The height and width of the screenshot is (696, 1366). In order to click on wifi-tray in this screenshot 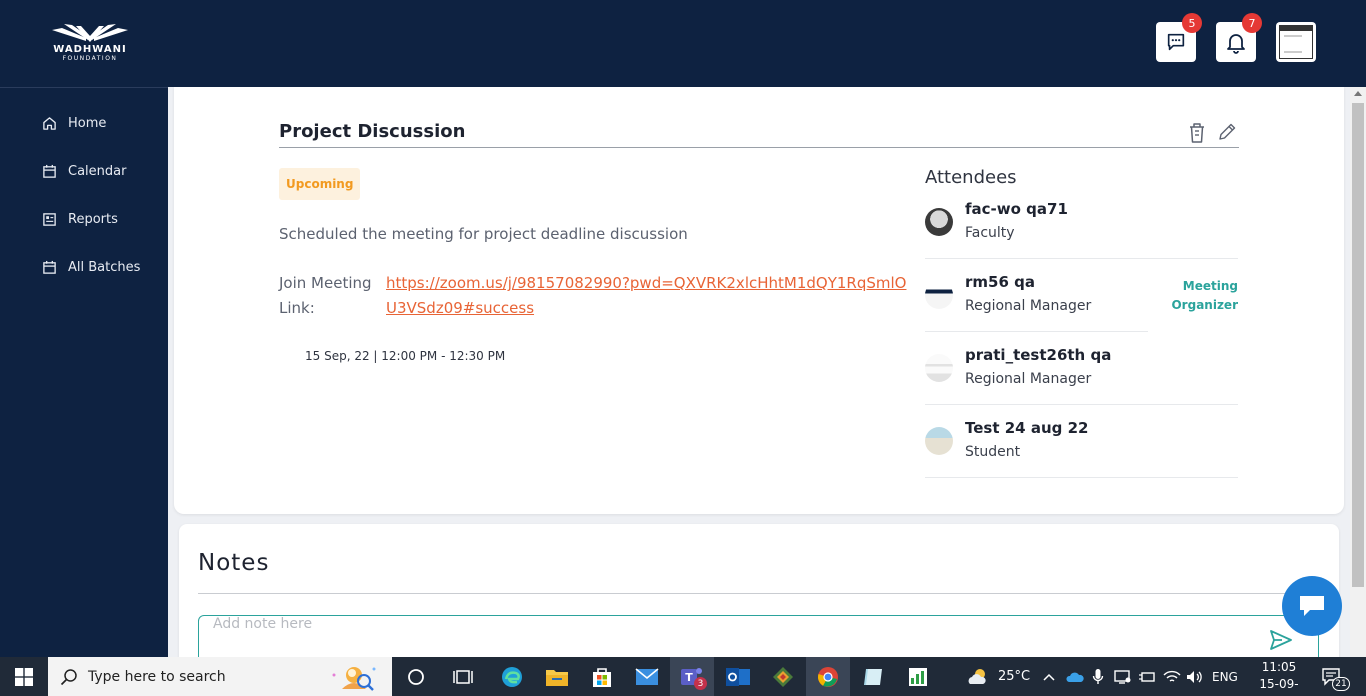, I will do `click(1172, 676)`.